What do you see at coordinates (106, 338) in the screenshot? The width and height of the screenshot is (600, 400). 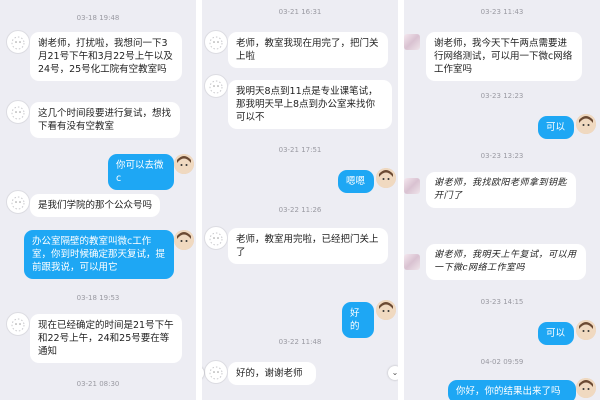 I see `message-bubble: 现在已经确定的时间是21号下午和22号上午，24和25号要在等通知` at bounding box center [106, 338].